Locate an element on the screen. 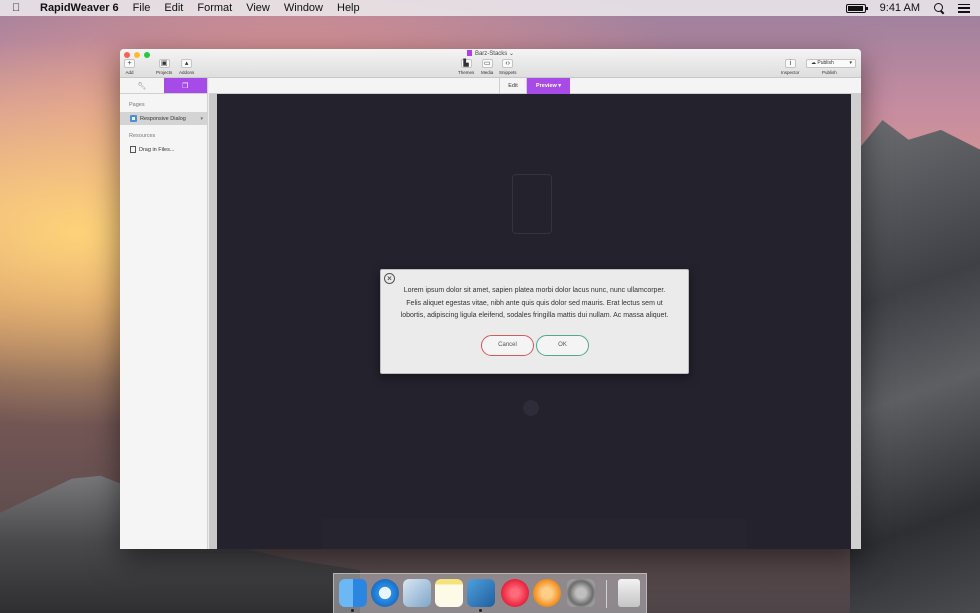  menu-help: Help is located at coordinates (348, 8).